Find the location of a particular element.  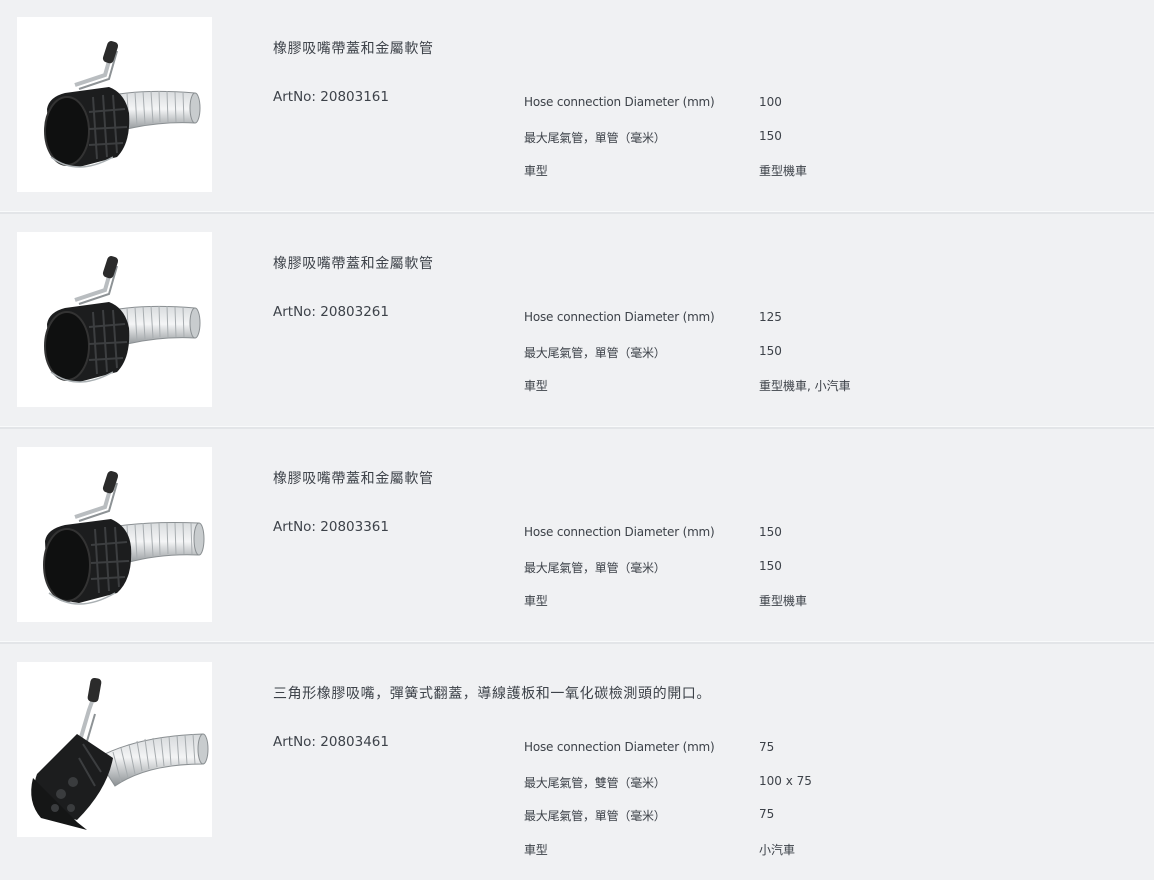

spec-row: 最大尾氣管，雙管（毫米） 100 x 75 is located at coordinates (724, 791).